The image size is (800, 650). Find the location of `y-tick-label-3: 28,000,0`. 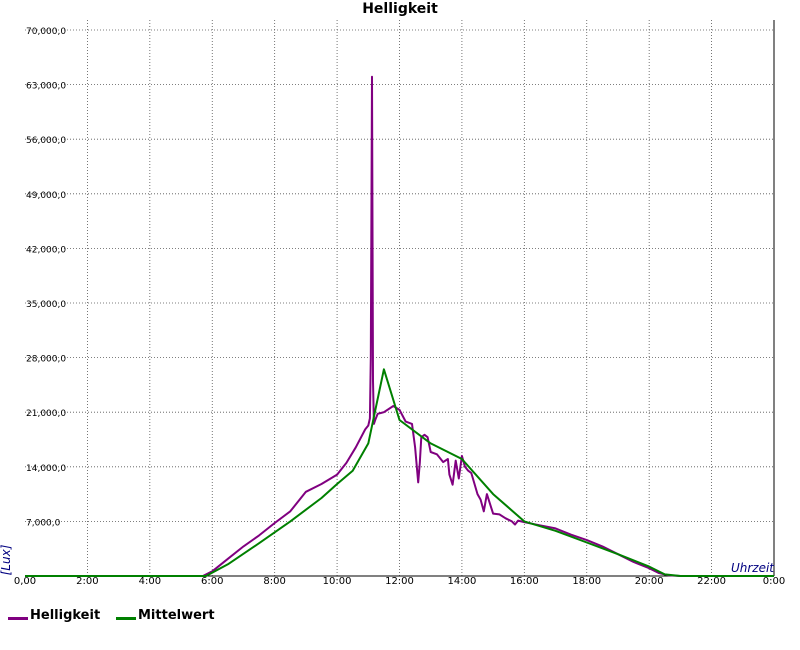

y-tick-label-3: 28,000,0 is located at coordinates (46, 360).